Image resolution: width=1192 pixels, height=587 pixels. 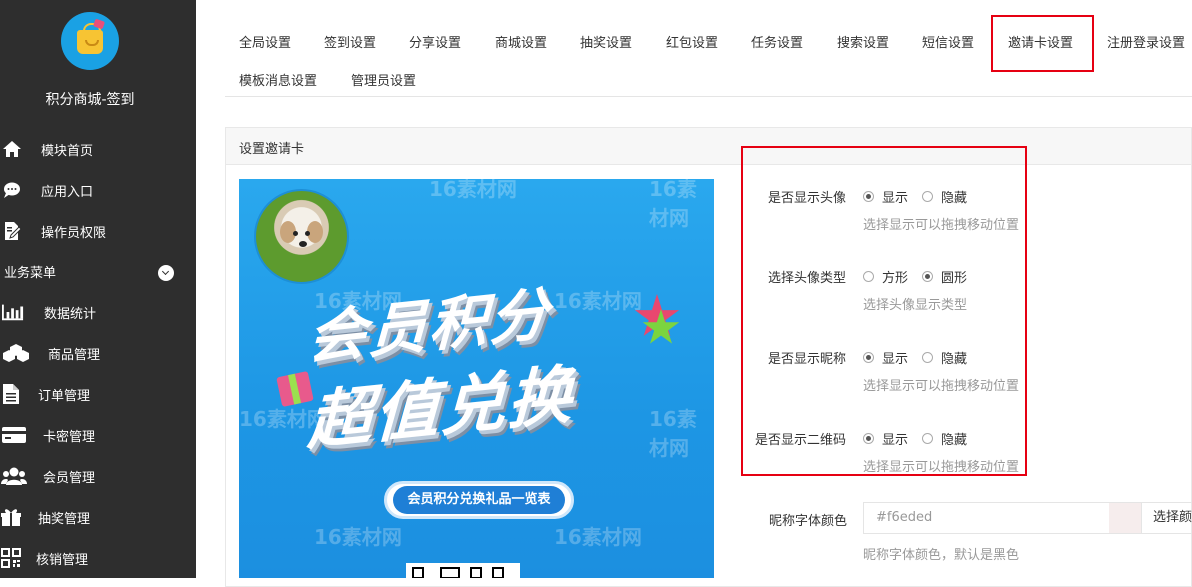 I want to click on tab-task-settings: 任务设置, so click(x=777, y=41).